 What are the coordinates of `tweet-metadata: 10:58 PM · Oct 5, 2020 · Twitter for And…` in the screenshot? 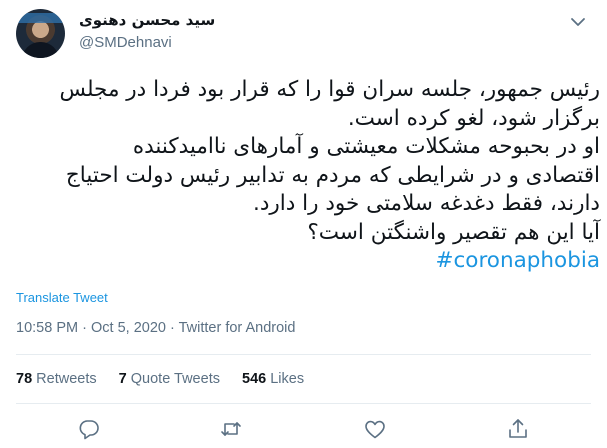 It's located at (155, 328).